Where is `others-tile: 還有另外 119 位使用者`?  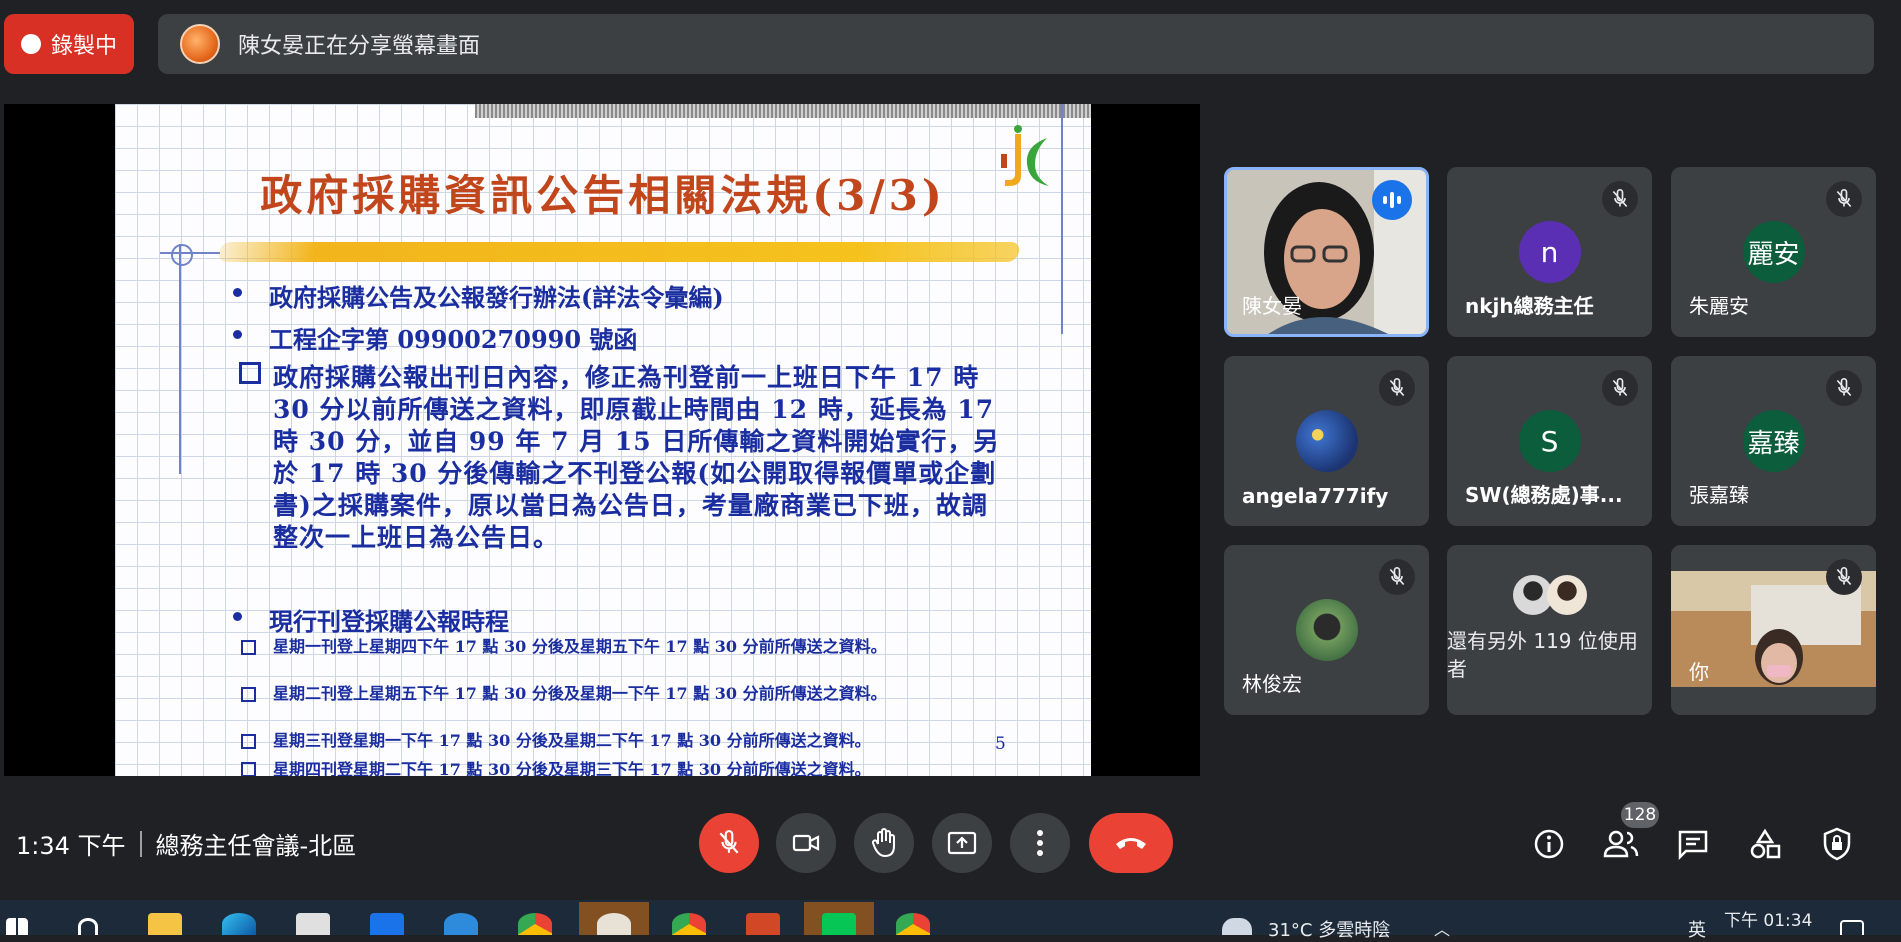
others-tile: 還有另外 119 位使用者 is located at coordinates (1549, 630).